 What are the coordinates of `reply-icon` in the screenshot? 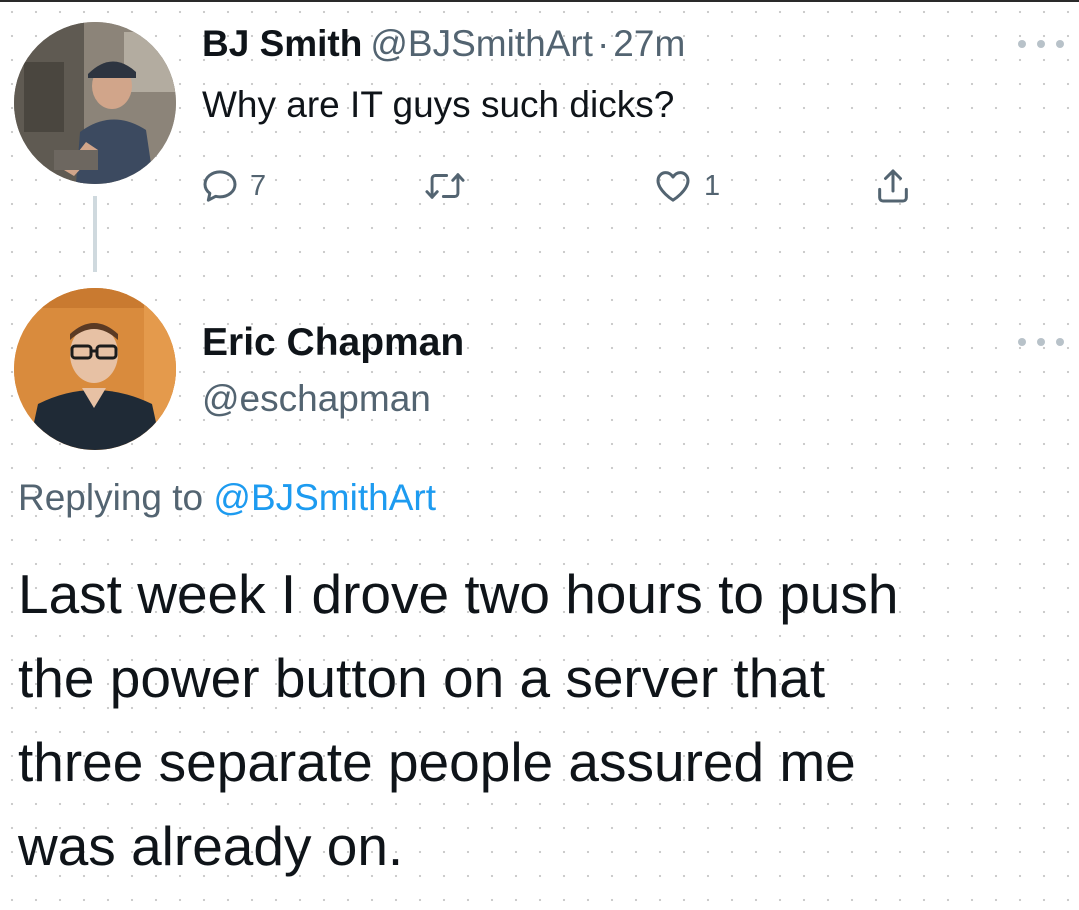 It's located at (220, 186).